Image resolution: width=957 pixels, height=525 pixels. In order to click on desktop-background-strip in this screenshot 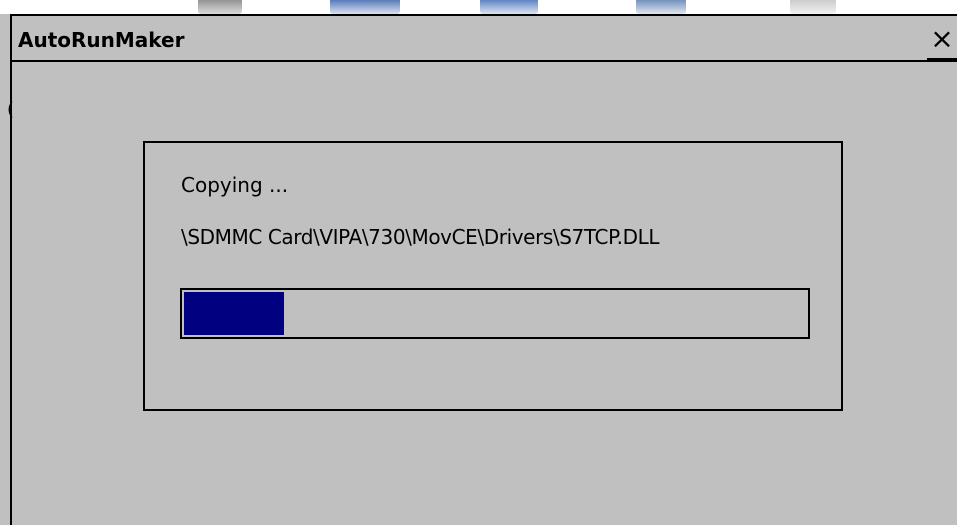, I will do `click(478, 7)`.